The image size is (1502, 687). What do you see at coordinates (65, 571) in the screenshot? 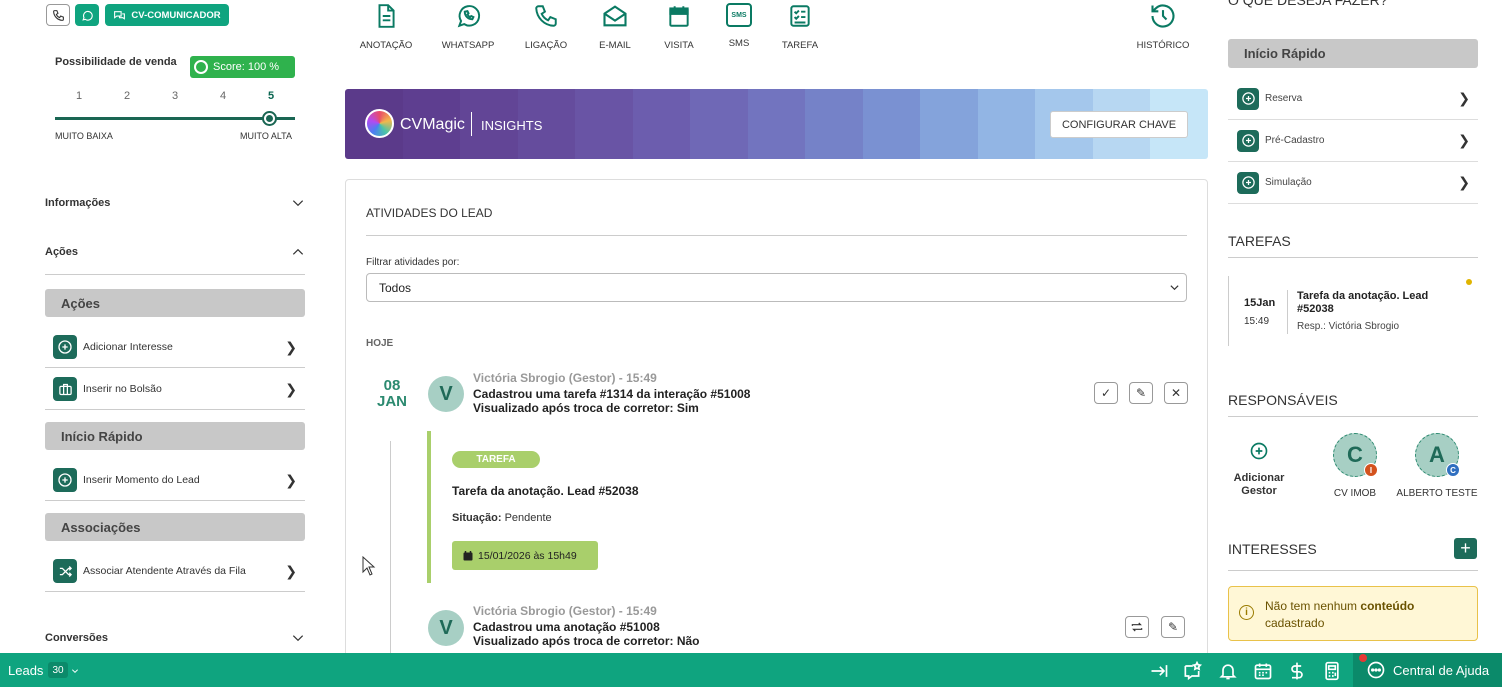
I see `shuffle-icon` at bounding box center [65, 571].